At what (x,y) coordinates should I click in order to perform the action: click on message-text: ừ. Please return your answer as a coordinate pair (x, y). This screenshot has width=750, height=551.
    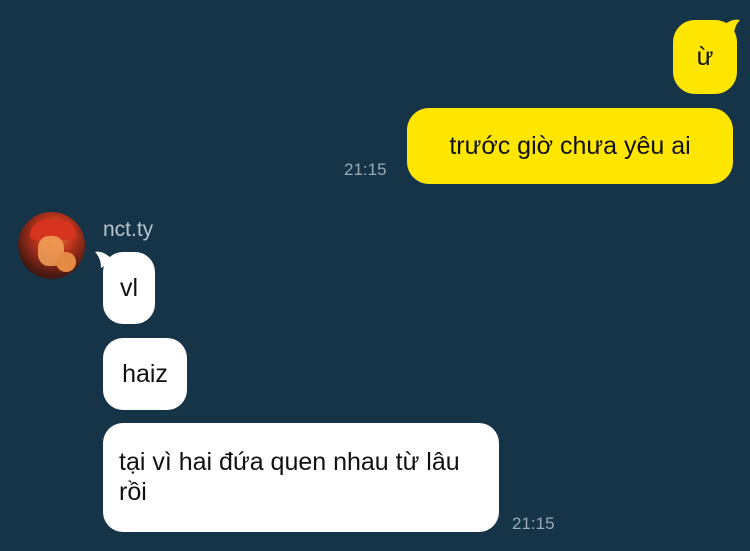
    Looking at the image, I should click on (705, 57).